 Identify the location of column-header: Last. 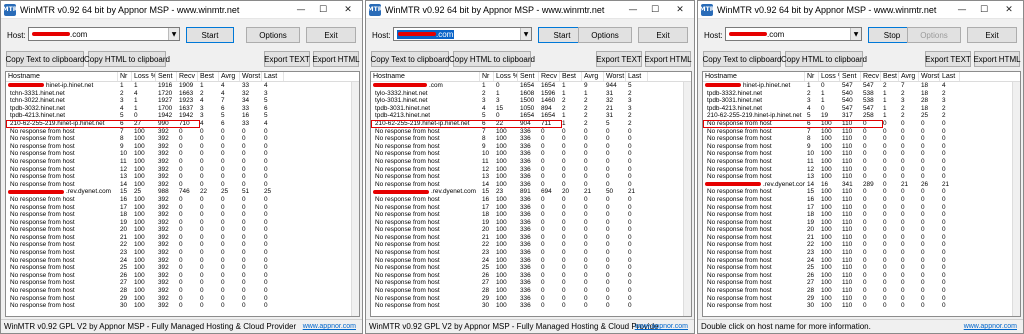
(950, 76).